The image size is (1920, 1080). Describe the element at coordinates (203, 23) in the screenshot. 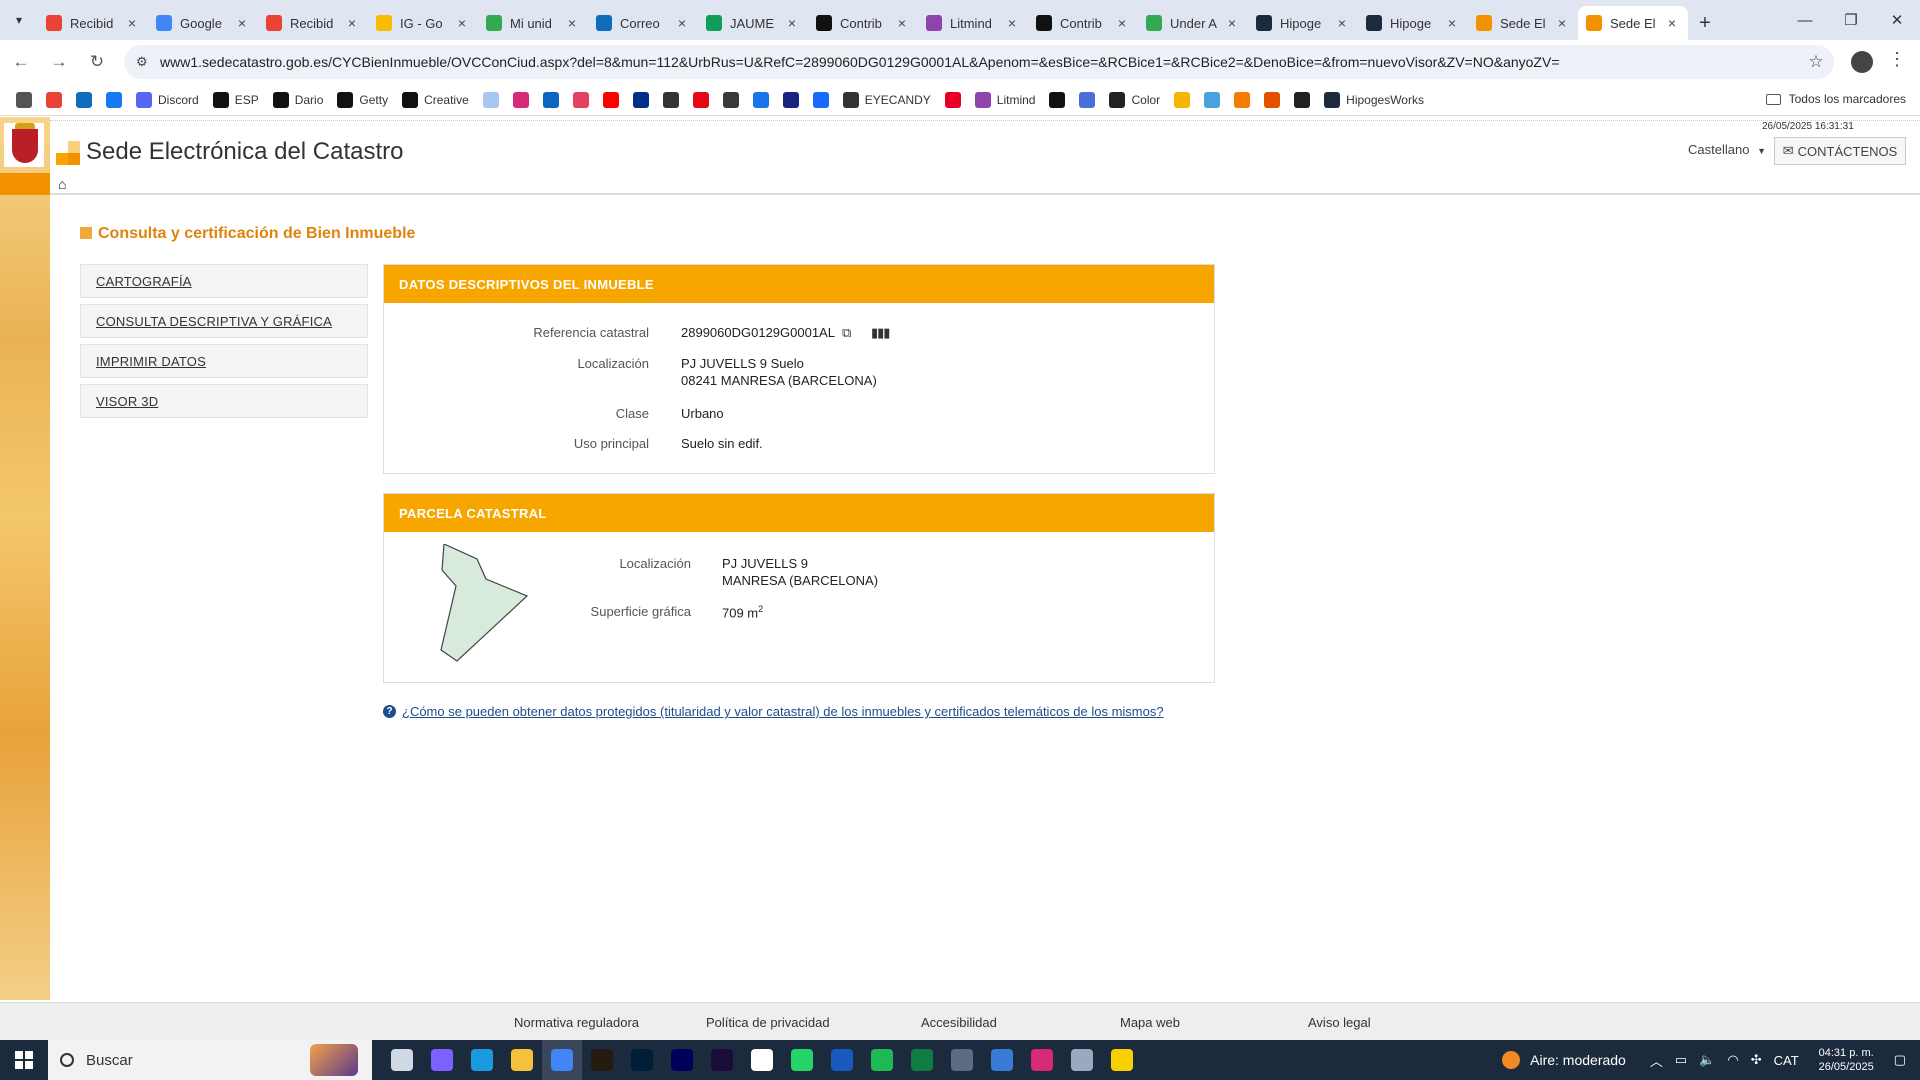

I see `browser-tab: Google ×` at that location.